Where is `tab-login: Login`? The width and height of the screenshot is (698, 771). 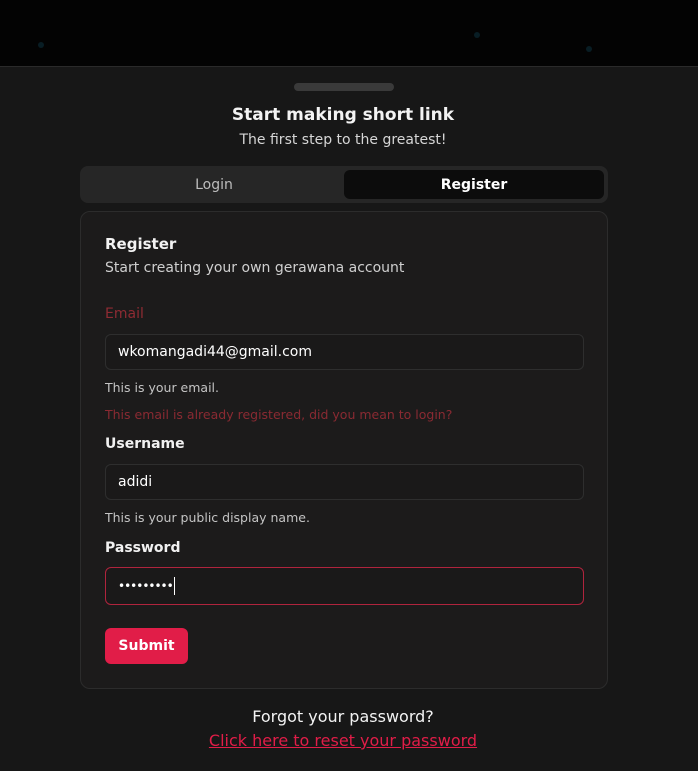 tab-login: Login is located at coordinates (214, 184).